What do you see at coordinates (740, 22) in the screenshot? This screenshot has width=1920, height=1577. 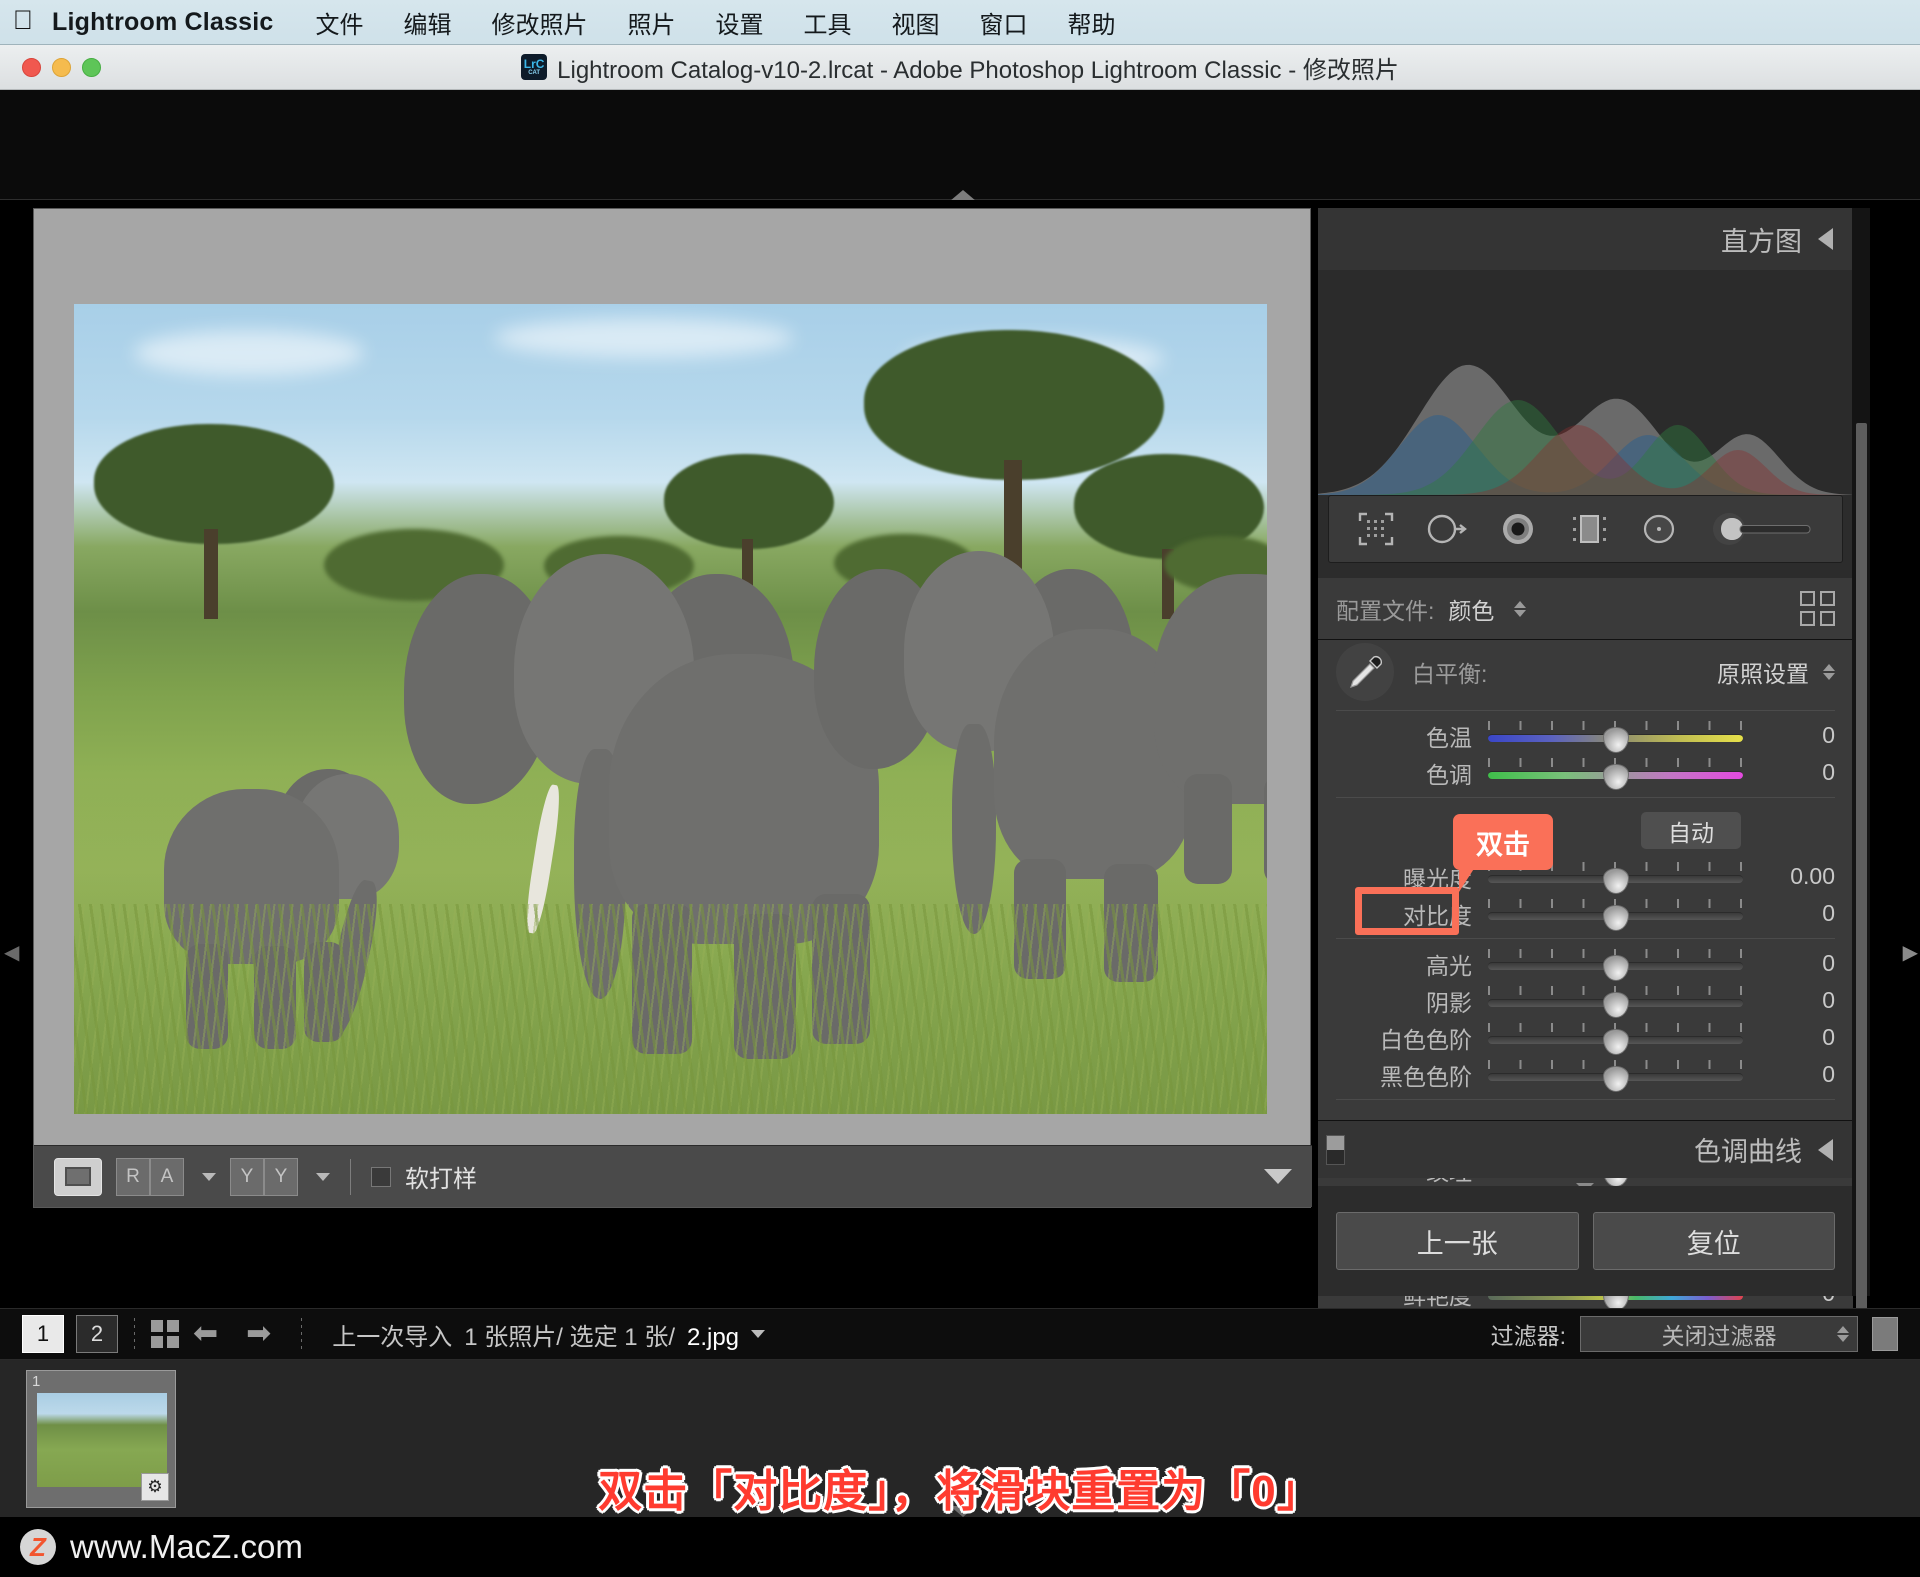 I see `menu-settings: 设置` at bounding box center [740, 22].